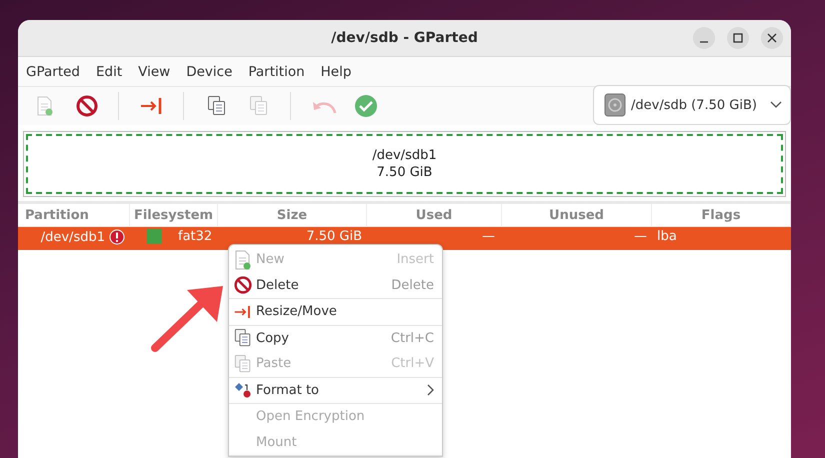 The image size is (825, 458). What do you see at coordinates (366, 106) in the screenshot?
I see `apply-icon` at bounding box center [366, 106].